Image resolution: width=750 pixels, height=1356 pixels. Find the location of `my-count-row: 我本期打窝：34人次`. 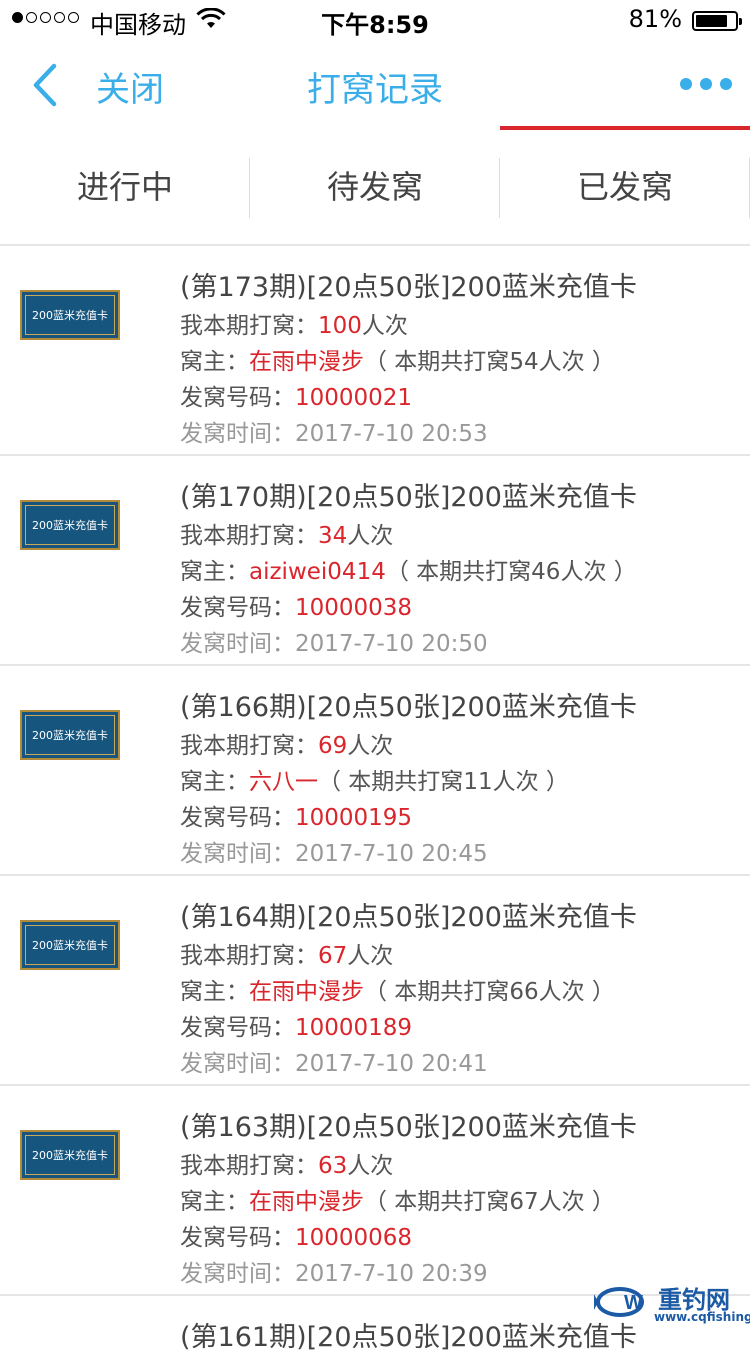

my-count-row: 我本期打窝：34人次 is located at coordinates (287, 536).